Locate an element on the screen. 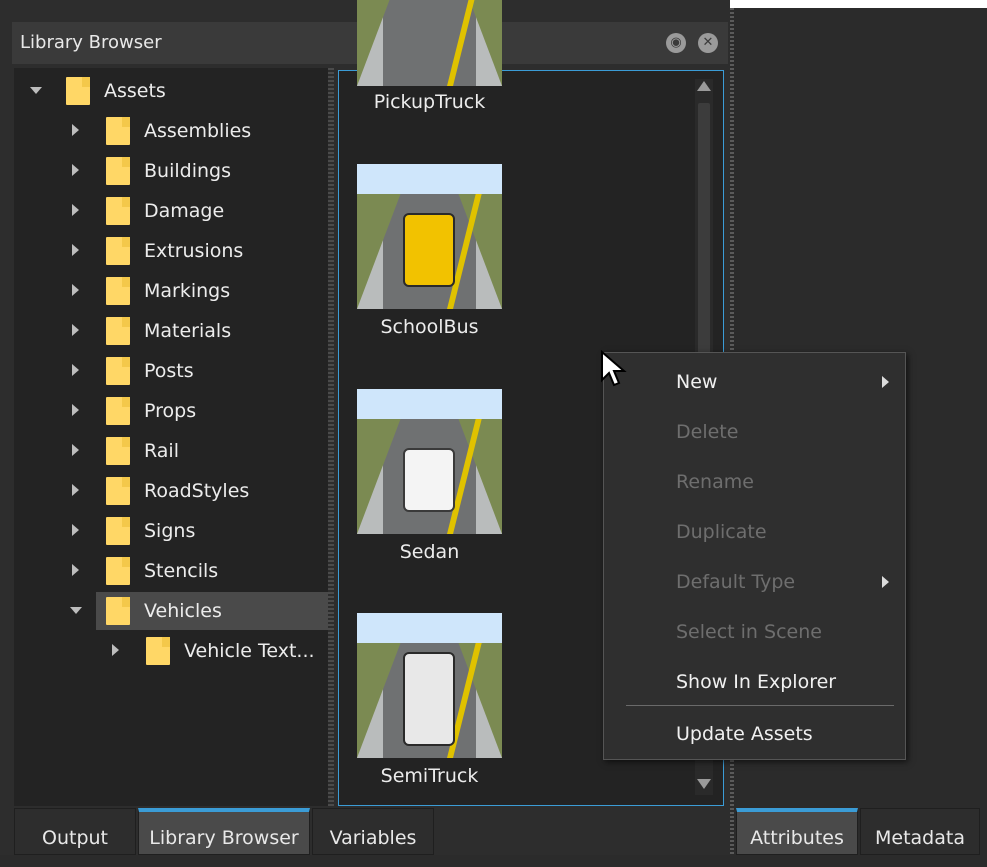 This screenshot has width=987, height=867. tree-item-materials: Materials is located at coordinates (171, 331).